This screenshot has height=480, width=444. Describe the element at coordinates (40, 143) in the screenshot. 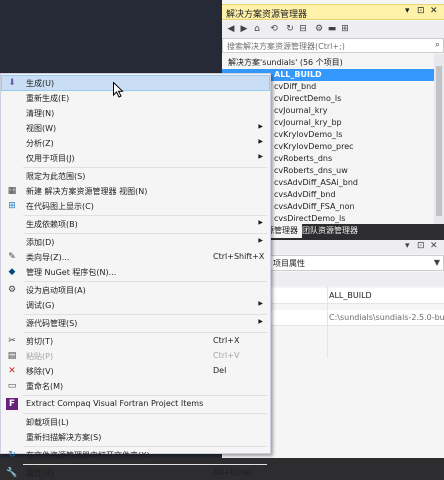

I see `menu-item-label: 分析(Z)` at that location.